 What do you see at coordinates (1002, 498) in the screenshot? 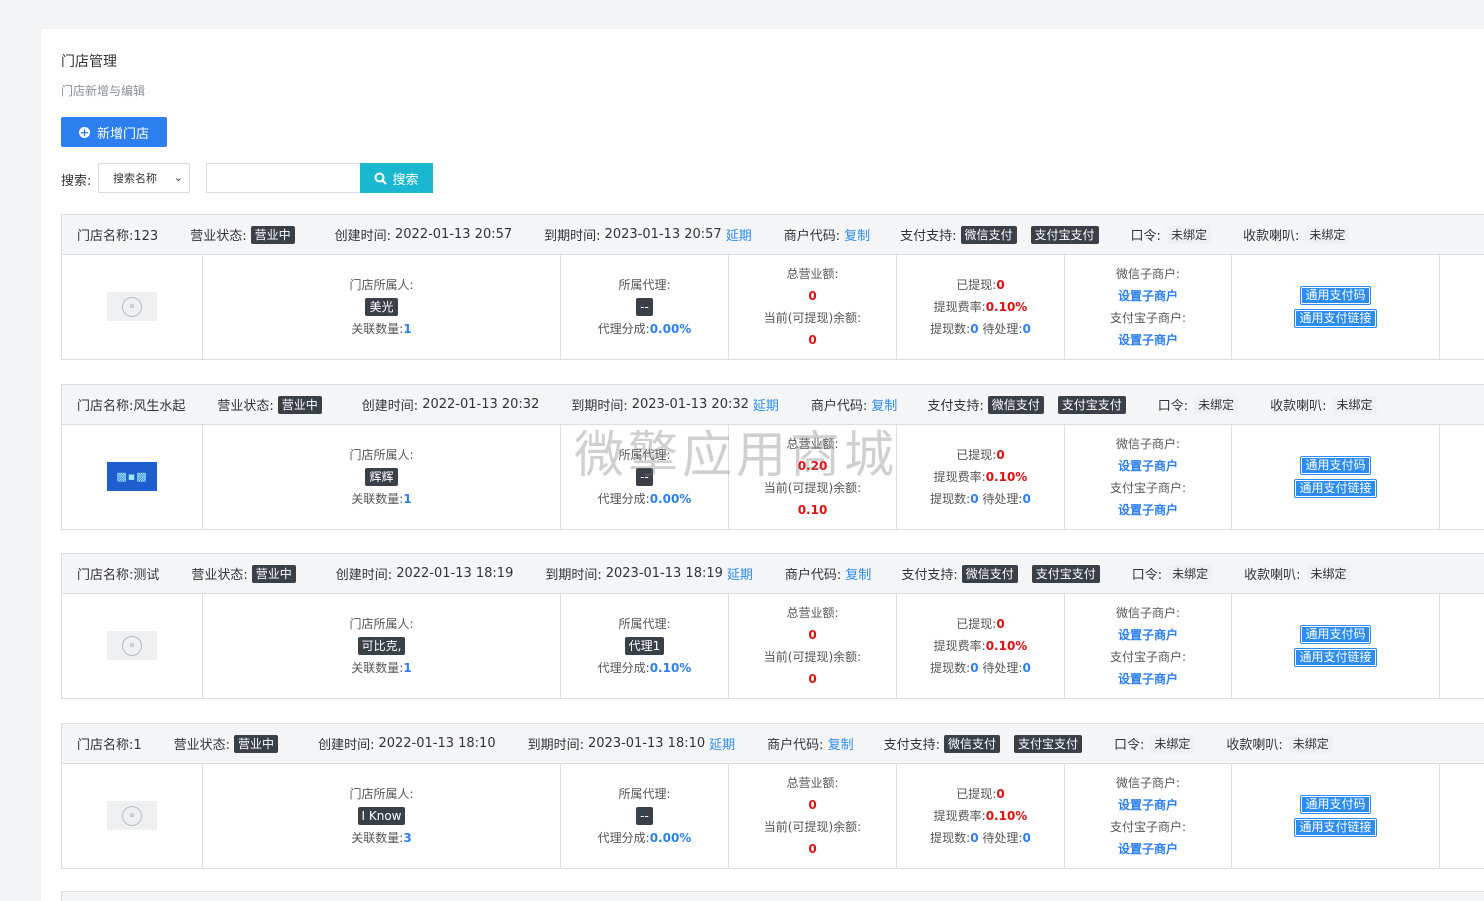
I see `pending-label: 待处理:` at bounding box center [1002, 498].